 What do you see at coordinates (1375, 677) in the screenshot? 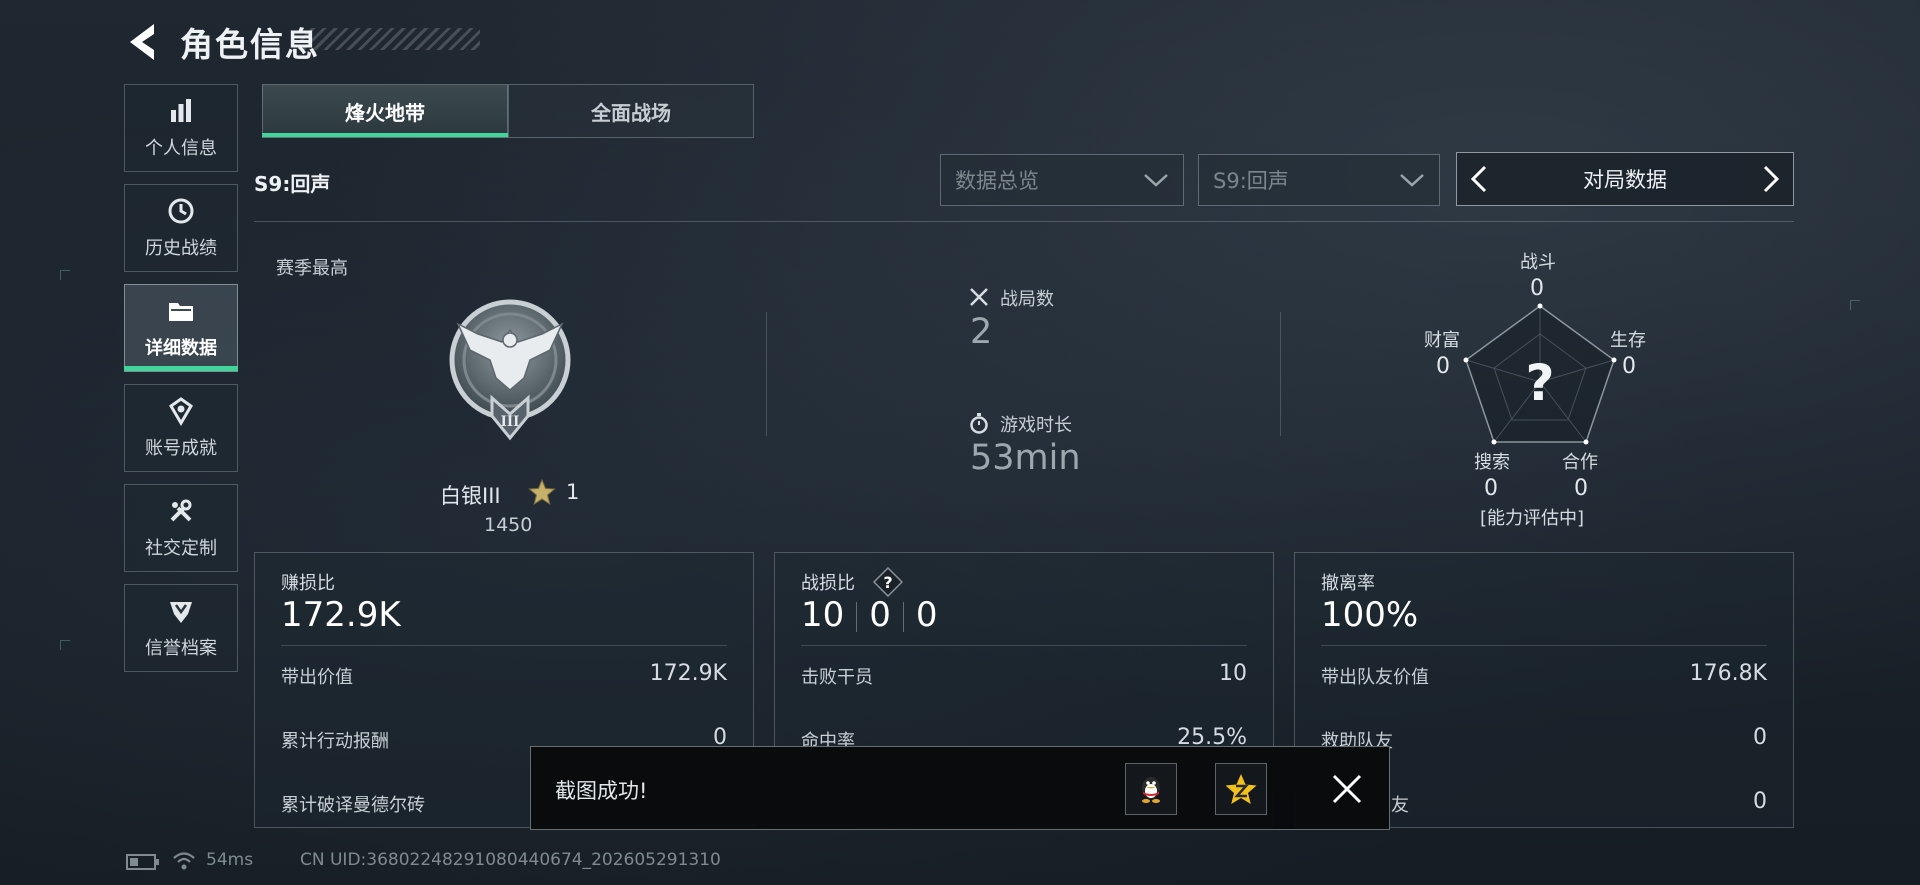
I see `row-label: 带出队友价值` at bounding box center [1375, 677].